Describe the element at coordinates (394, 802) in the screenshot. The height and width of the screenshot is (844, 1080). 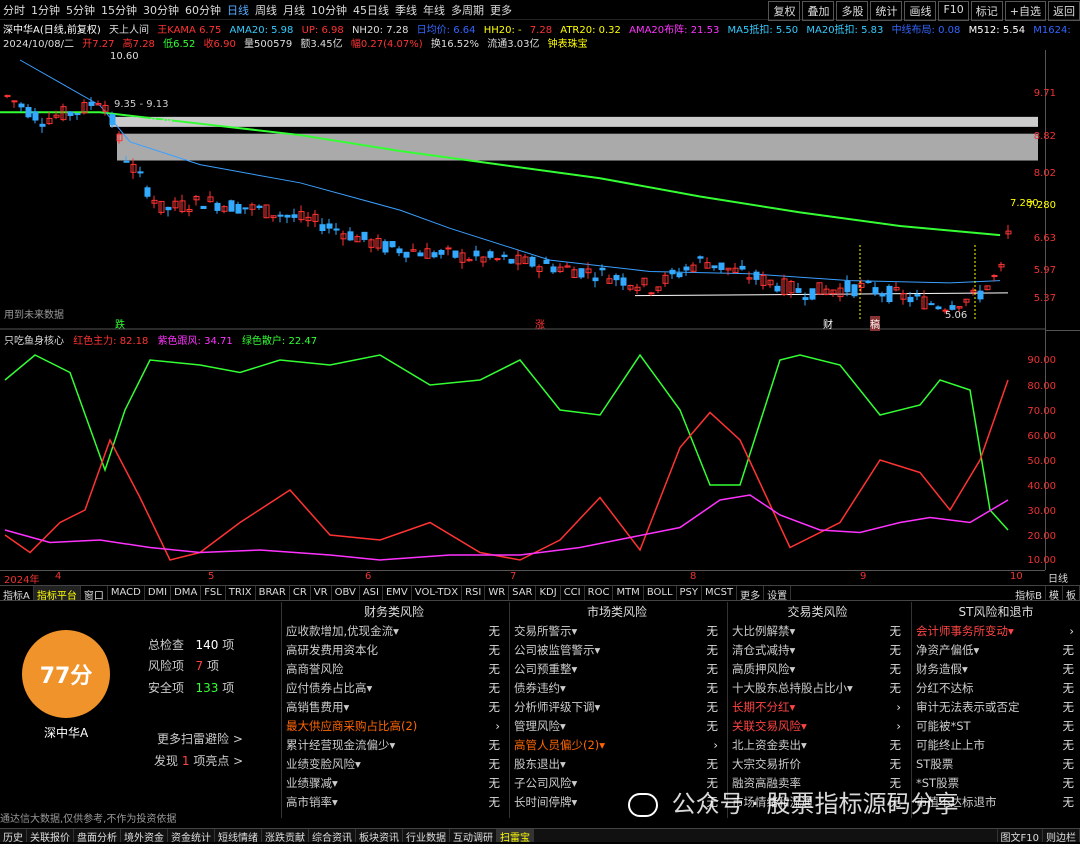
I see `risk-item: 高市销率▾ 无` at that location.